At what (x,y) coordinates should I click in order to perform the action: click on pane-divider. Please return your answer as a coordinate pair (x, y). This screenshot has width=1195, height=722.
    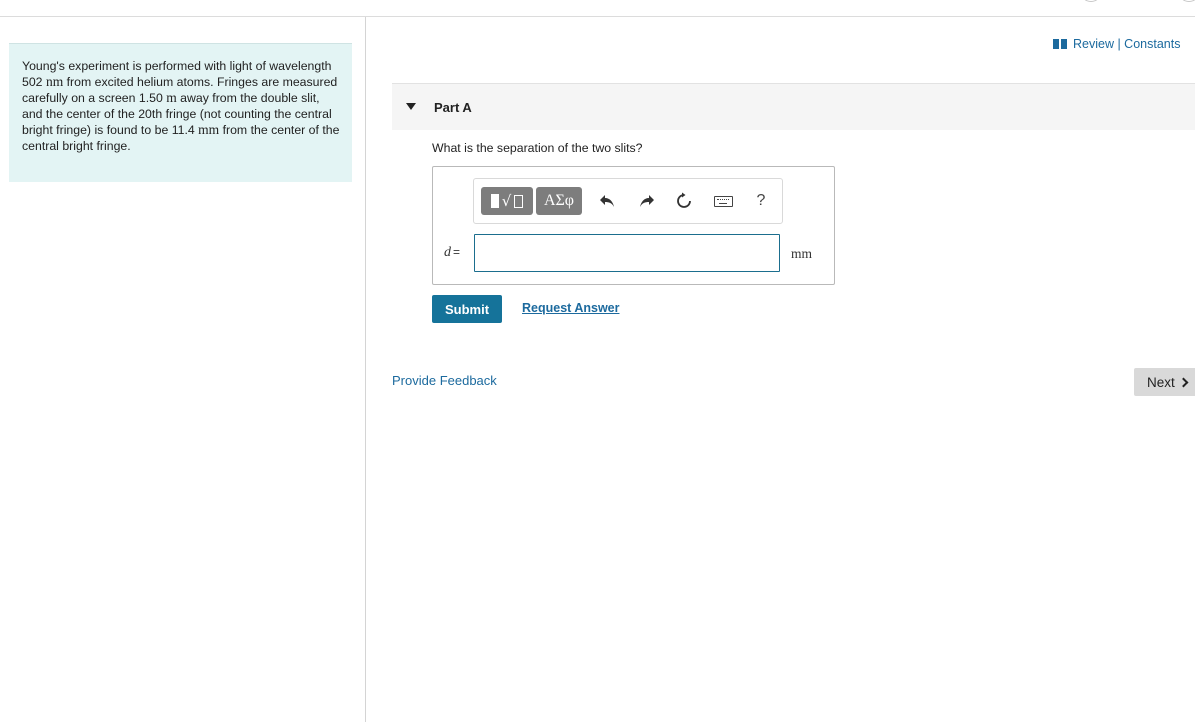
    Looking at the image, I should click on (365, 369).